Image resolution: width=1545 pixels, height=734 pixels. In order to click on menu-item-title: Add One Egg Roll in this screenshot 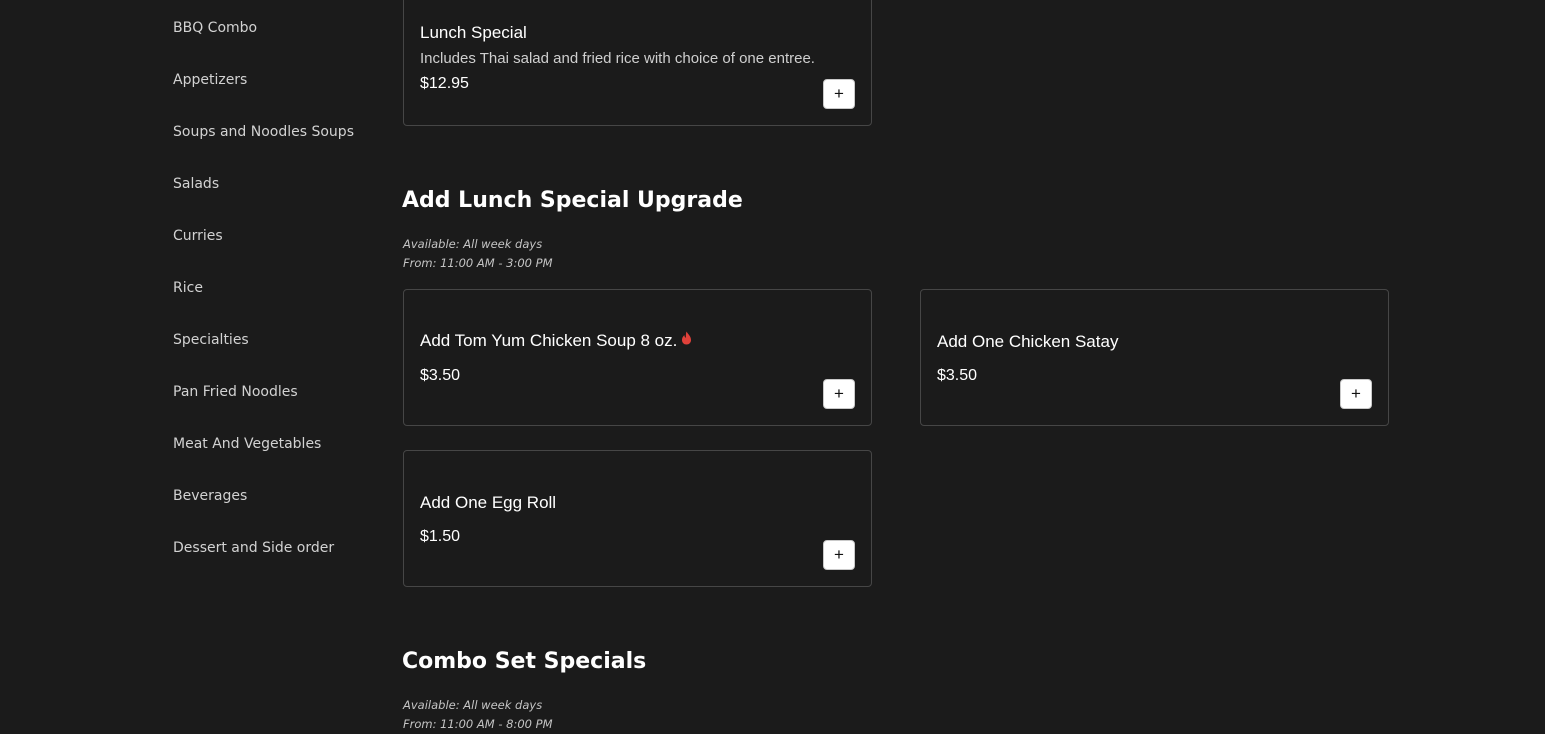, I will do `click(488, 502)`.